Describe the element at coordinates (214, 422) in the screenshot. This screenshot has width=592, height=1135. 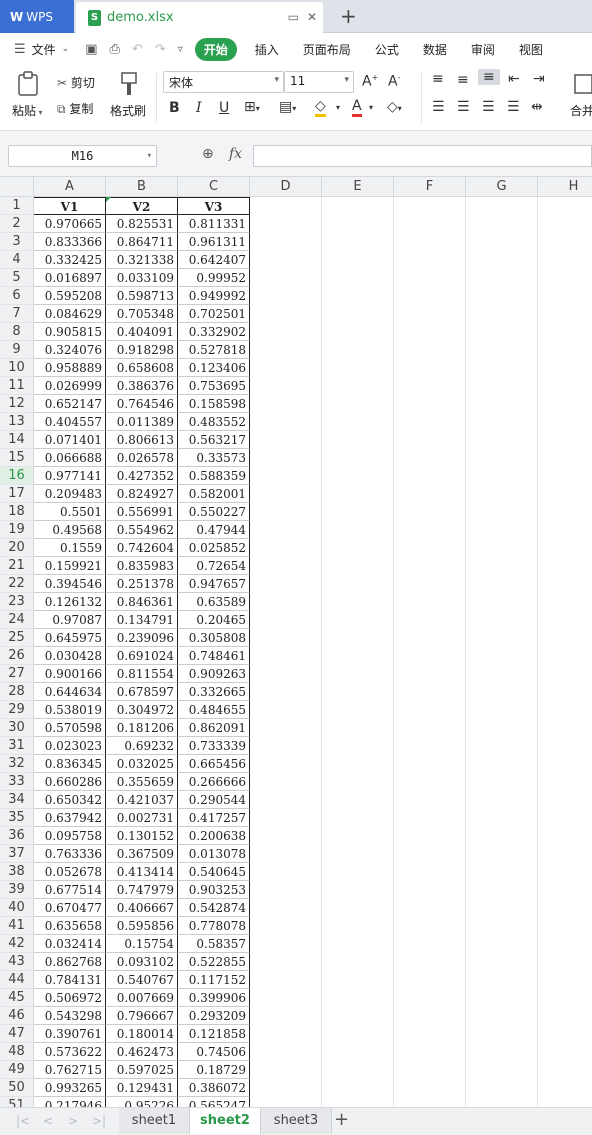
I see `table-cell: 0.483552` at that location.